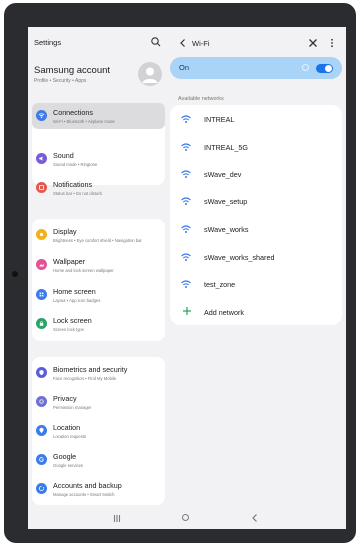 The image size is (362, 548). I want to click on avatar, so click(150, 74).